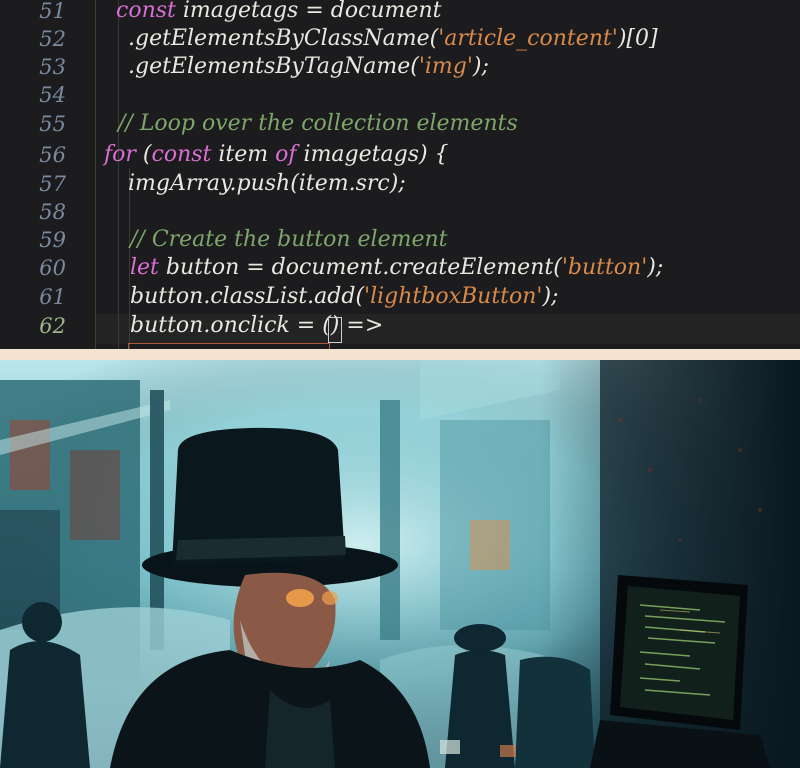 The height and width of the screenshot is (768, 800). I want to click on text-cursor, so click(335, 330).